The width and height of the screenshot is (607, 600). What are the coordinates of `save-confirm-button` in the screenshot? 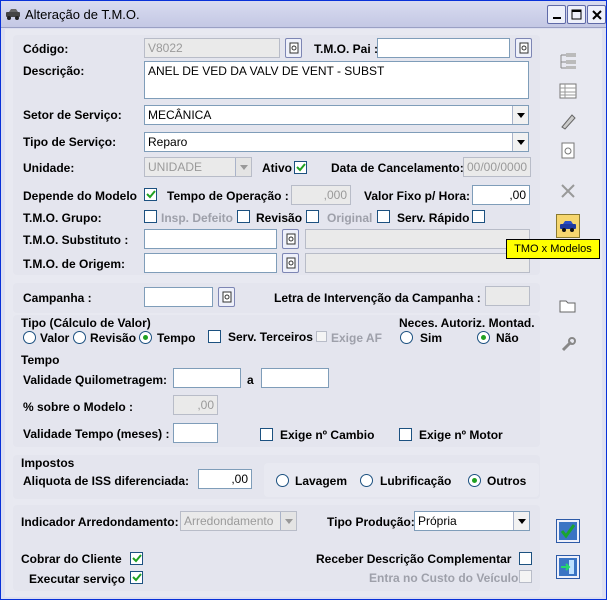 It's located at (568, 531).